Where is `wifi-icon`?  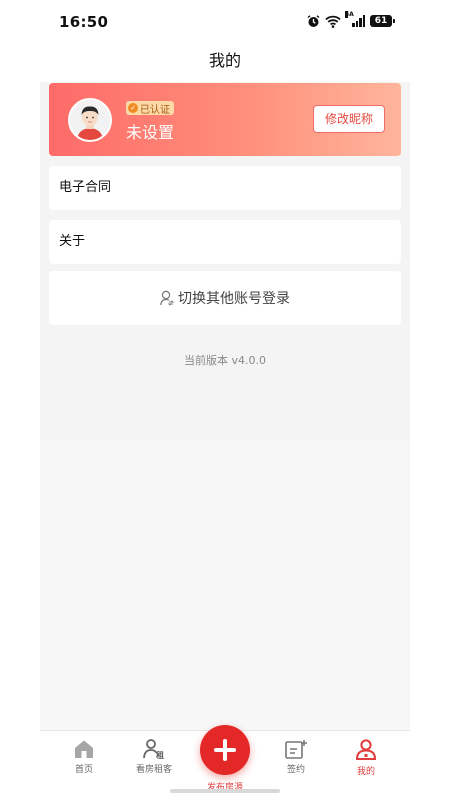
wifi-icon is located at coordinates (333, 21).